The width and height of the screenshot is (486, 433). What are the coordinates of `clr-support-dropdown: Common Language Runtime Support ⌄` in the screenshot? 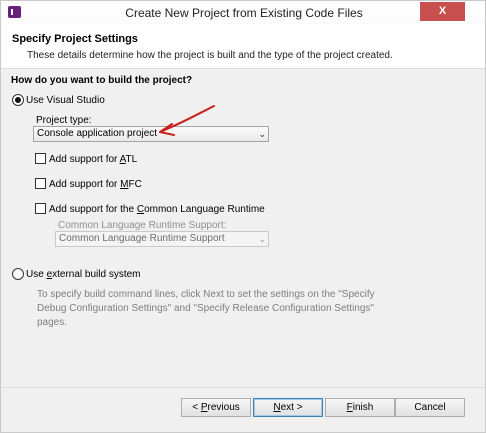 It's located at (162, 239).